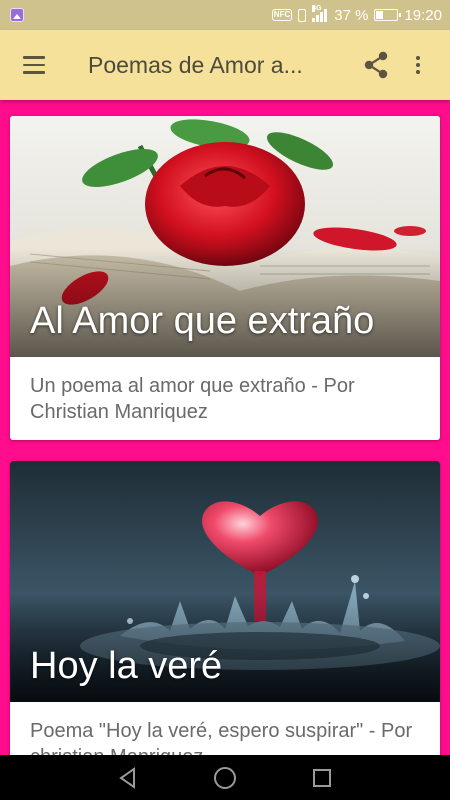  I want to click on card-title: Al Amor que extraño, so click(202, 321).